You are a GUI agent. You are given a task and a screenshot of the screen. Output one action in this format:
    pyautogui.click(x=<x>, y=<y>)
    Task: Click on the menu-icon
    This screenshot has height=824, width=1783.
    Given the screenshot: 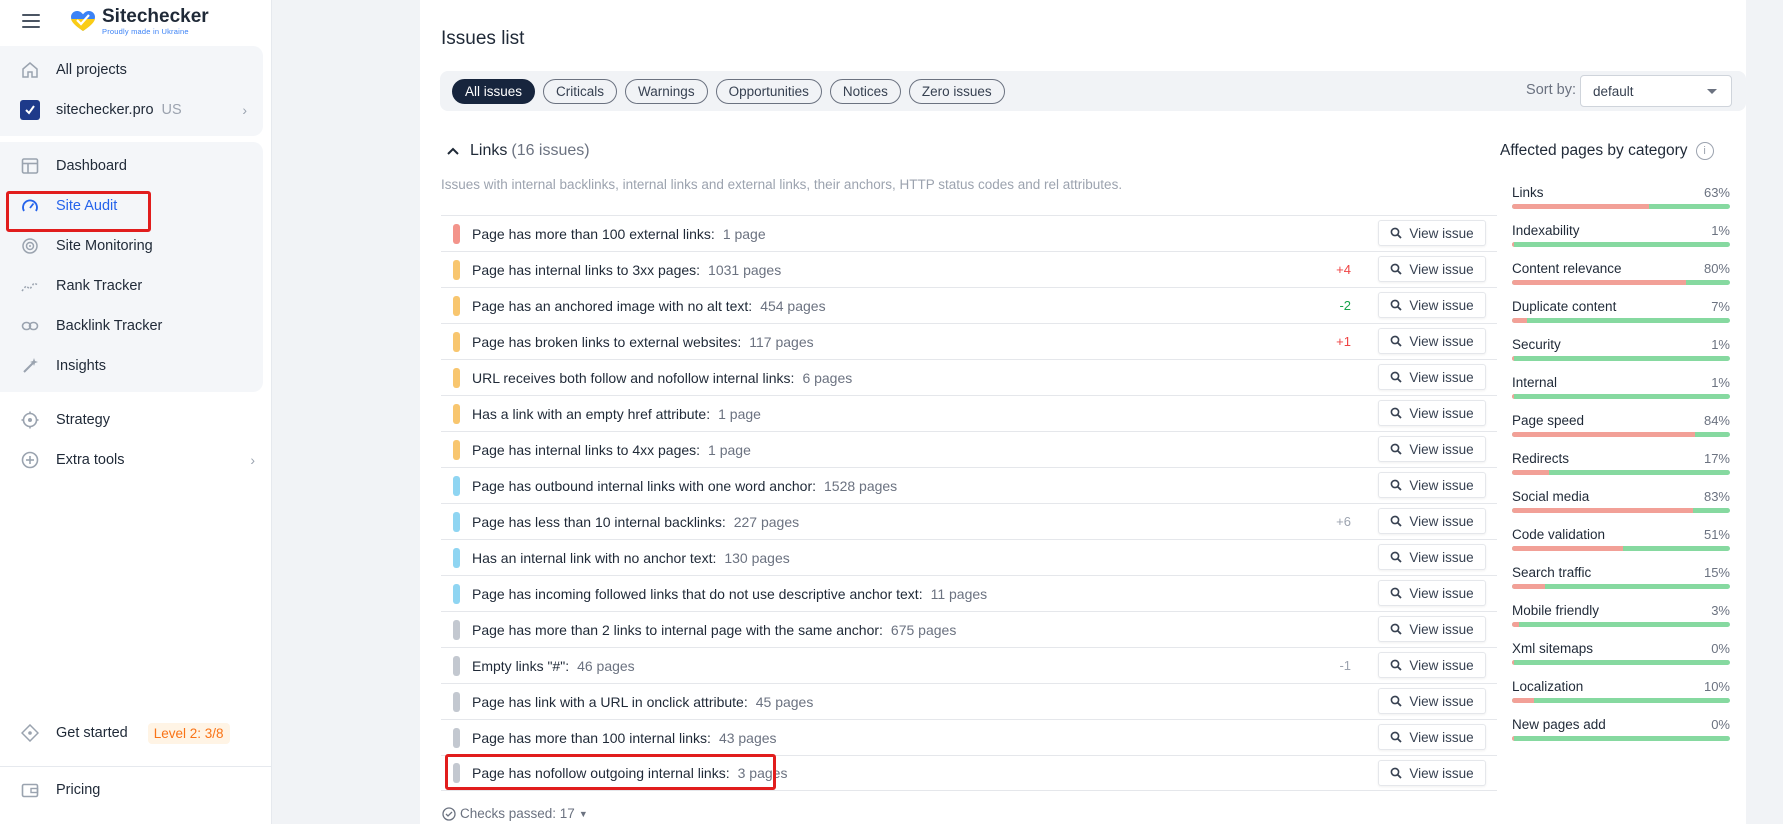 What is the action you would take?
    pyautogui.click(x=31, y=21)
    